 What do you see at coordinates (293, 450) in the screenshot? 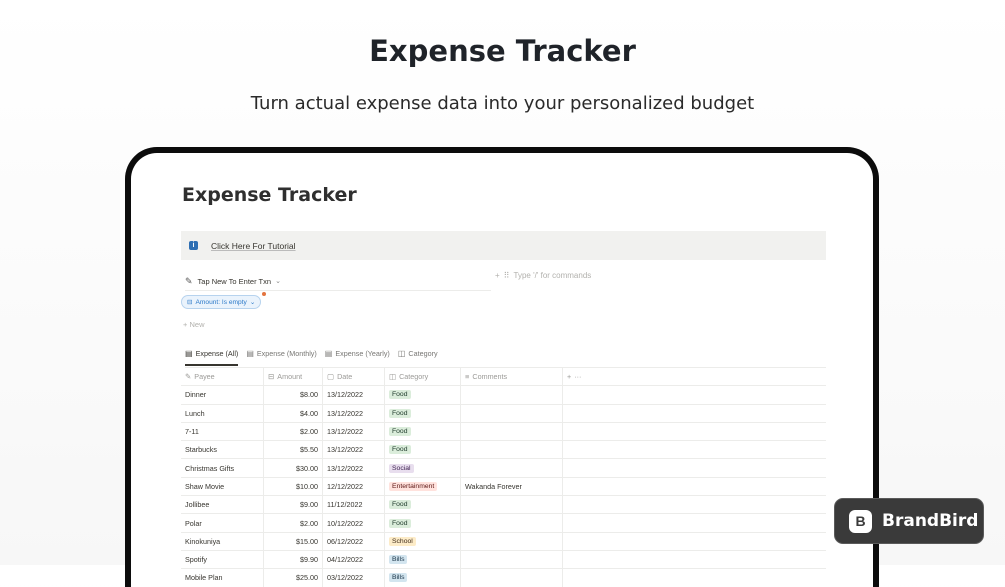
I see `amount-cell: $5.50` at bounding box center [293, 450].